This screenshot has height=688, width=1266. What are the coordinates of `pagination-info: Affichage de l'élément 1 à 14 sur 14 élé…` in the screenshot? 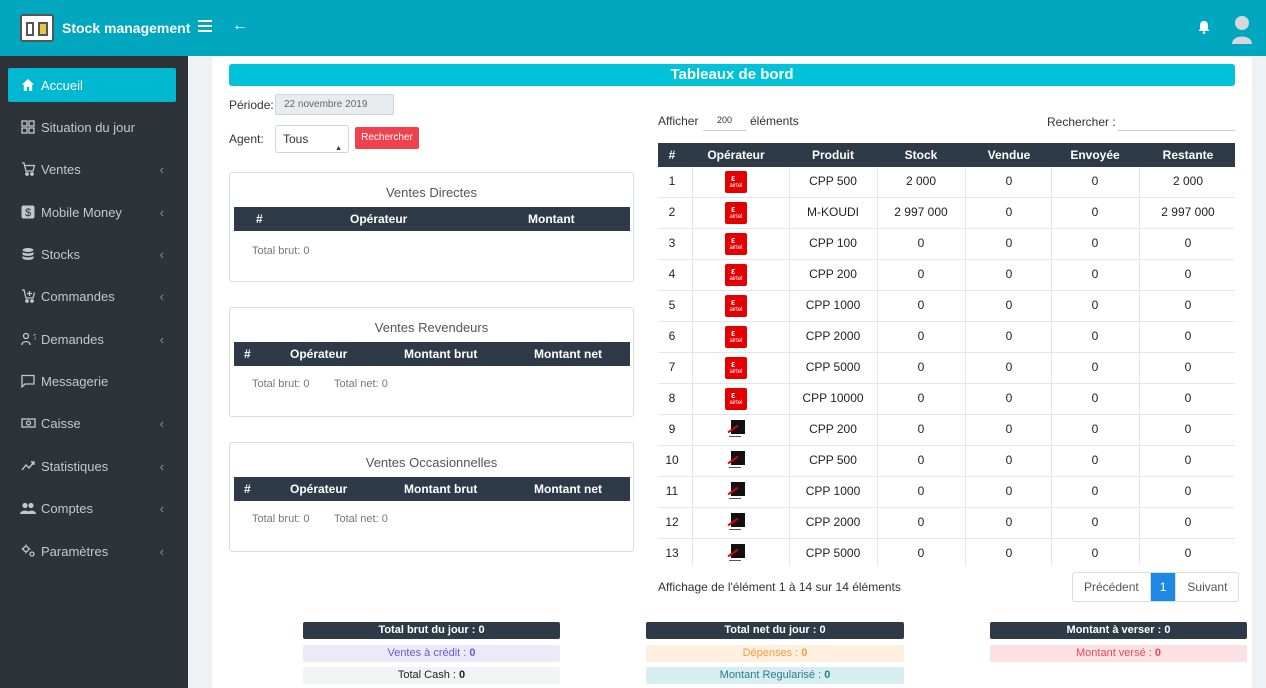 It's located at (779, 587).